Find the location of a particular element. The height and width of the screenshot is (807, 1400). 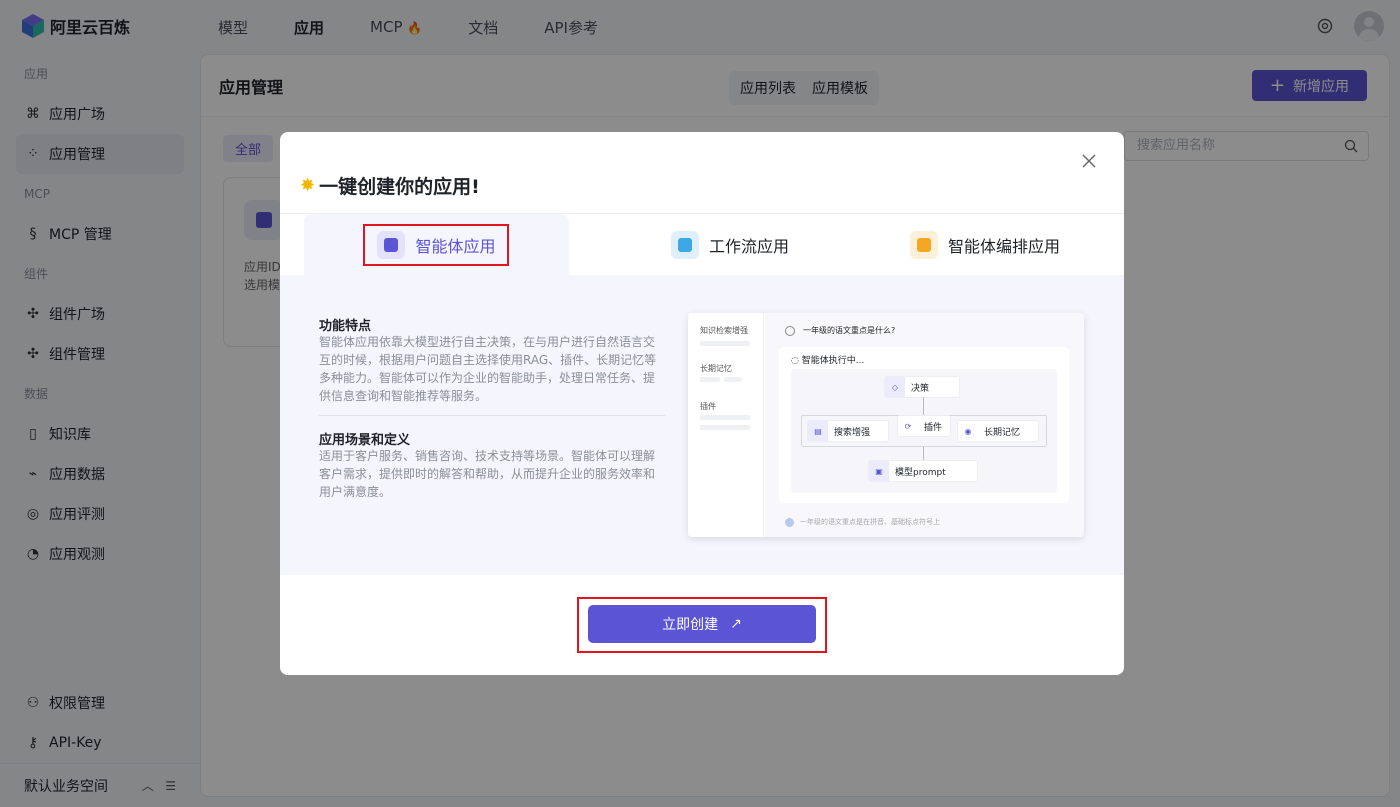

features-title: 功能特点 is located at coordinates (345, 326).